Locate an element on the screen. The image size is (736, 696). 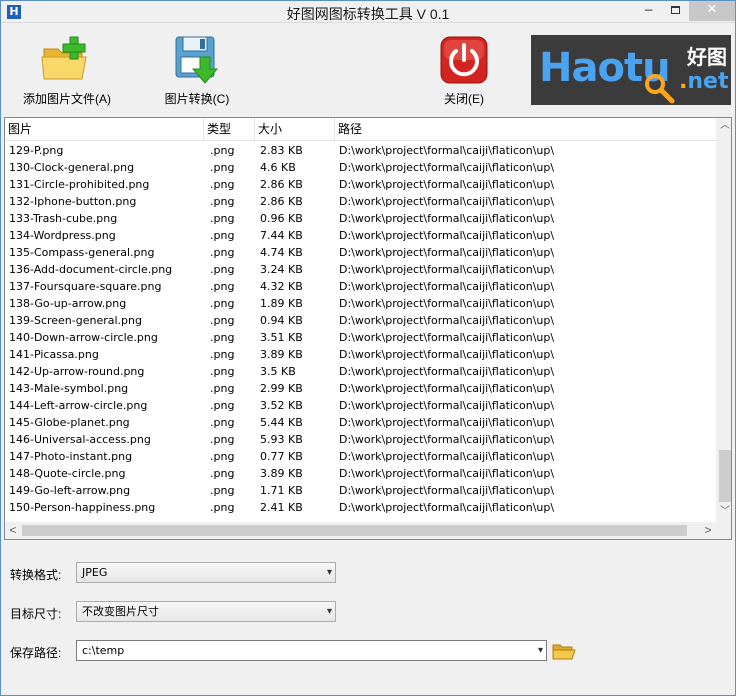
window-close-button: ✕ is located at coordinates (712, 11).